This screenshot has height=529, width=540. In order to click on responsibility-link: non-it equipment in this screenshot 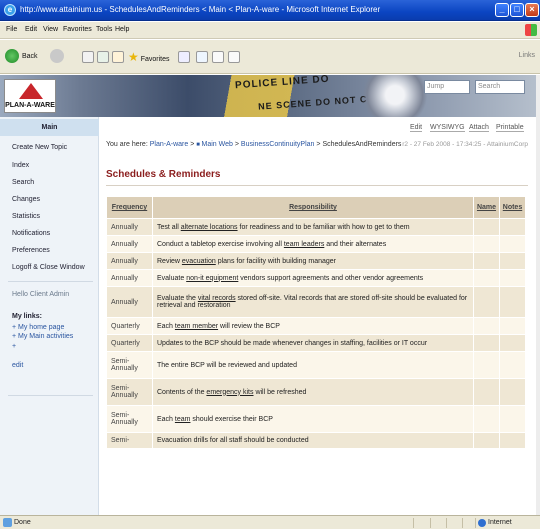, I will do `click(212, 278)`.